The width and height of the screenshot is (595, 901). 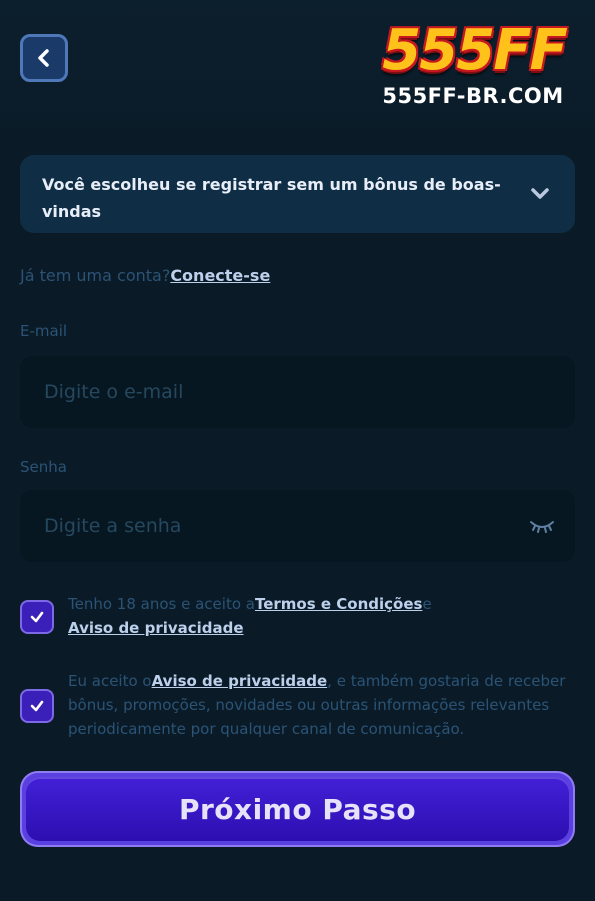 I want to click on next-step-button: Próximo Passo, so click(x=297, y=809).